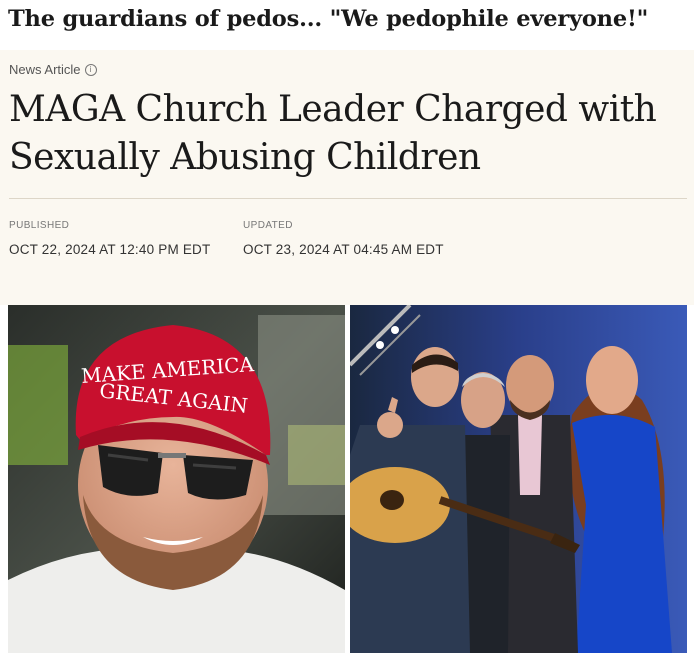 This screenshot has width=694, height=653. What do you see at coordinates (39, 225) in the screenshot?
I see `published-label: PUBLISHED` at bounding box center [39, 225].